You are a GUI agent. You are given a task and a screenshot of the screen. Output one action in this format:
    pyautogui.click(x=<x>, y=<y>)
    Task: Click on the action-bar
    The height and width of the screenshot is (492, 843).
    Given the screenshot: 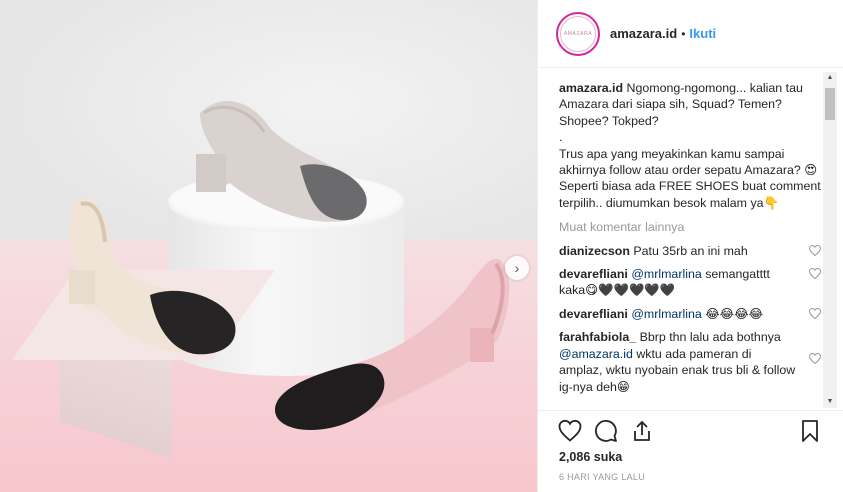 What is the action you would take?
    pyautogui.click(x=690, y=430)
    